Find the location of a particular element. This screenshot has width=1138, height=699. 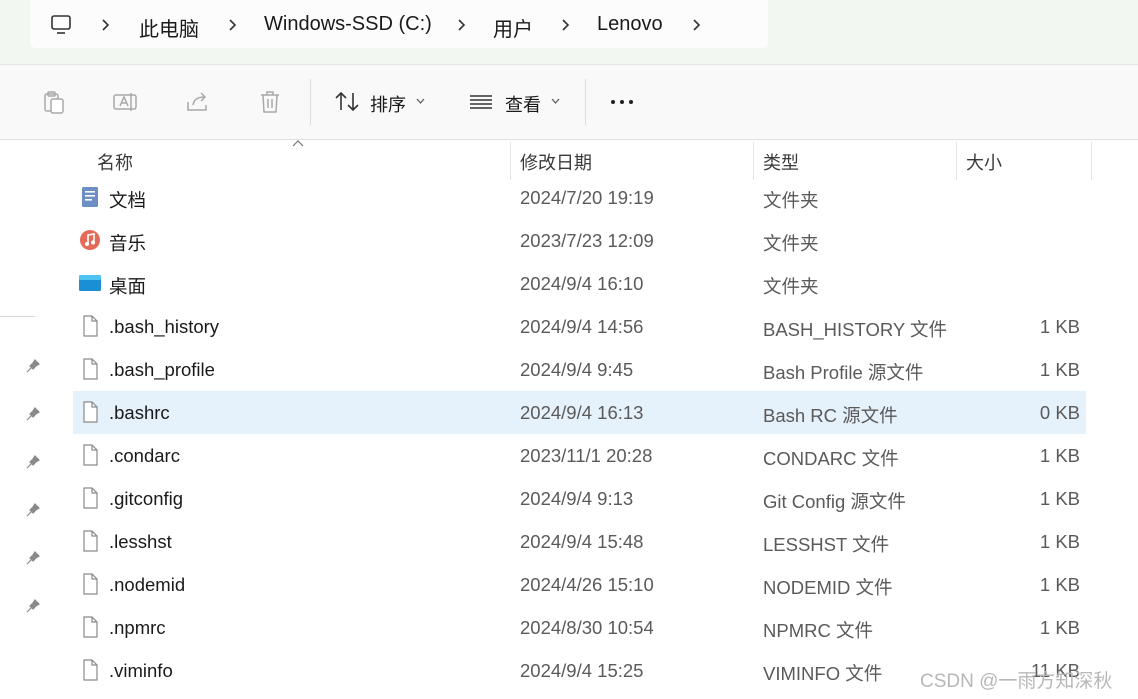

trash-icon is located at coordinates (270, 102).